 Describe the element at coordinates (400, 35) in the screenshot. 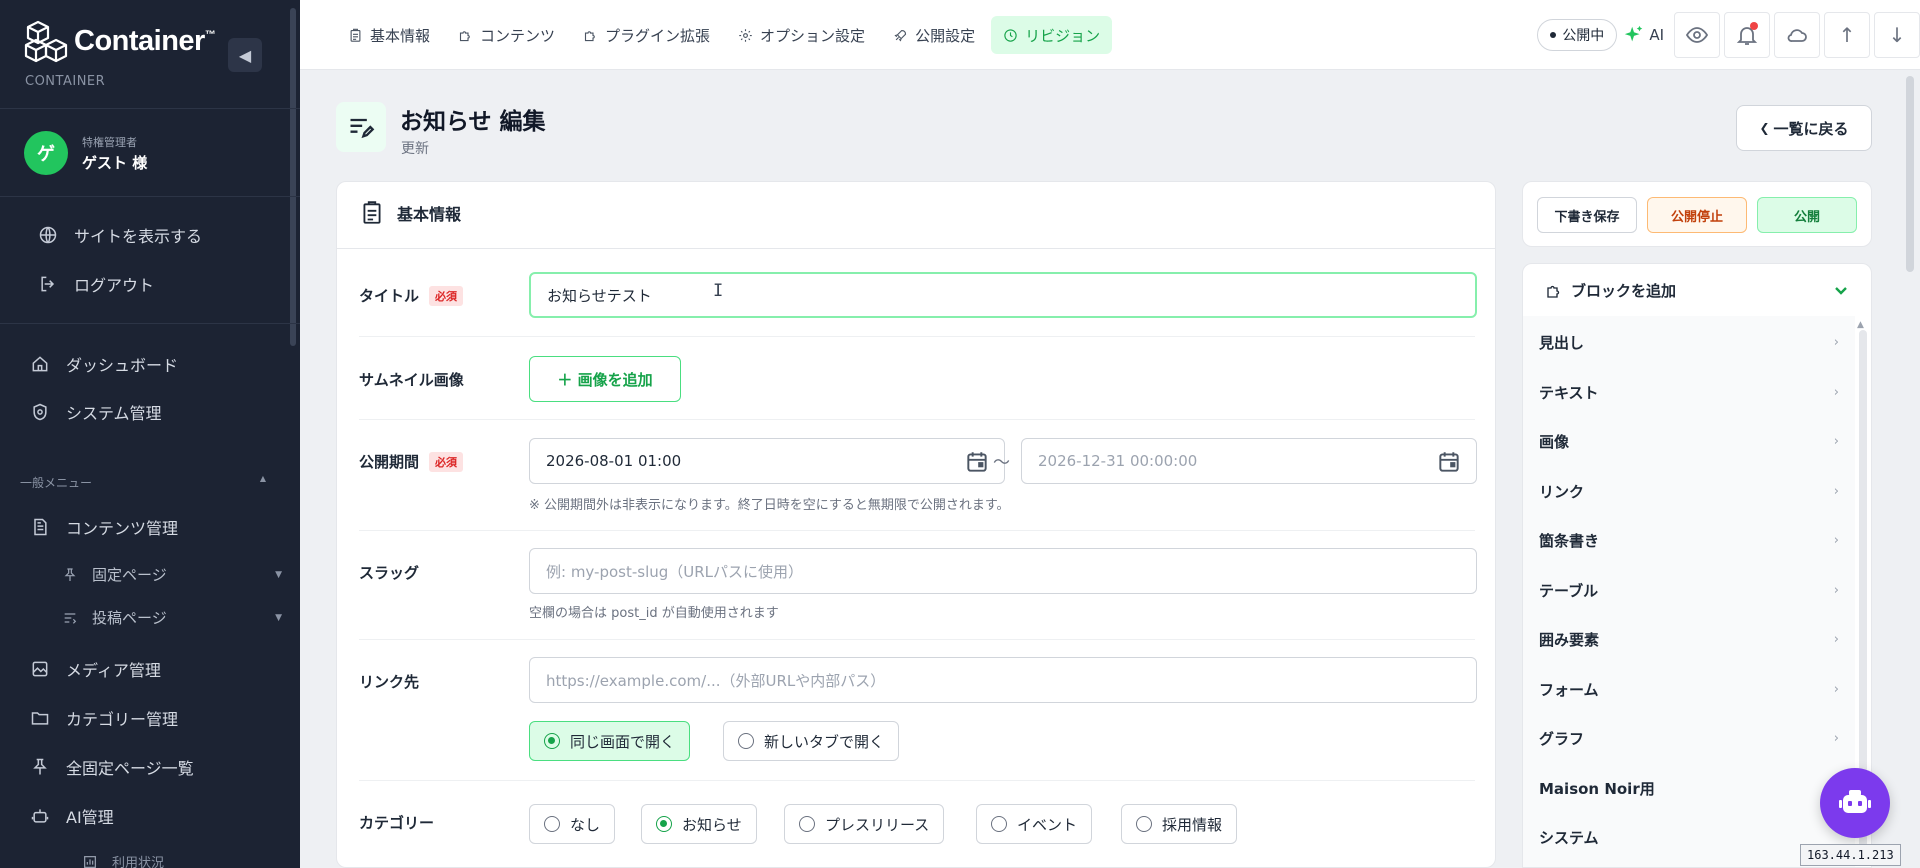

I see `tab-label: 基本情報` at that location.